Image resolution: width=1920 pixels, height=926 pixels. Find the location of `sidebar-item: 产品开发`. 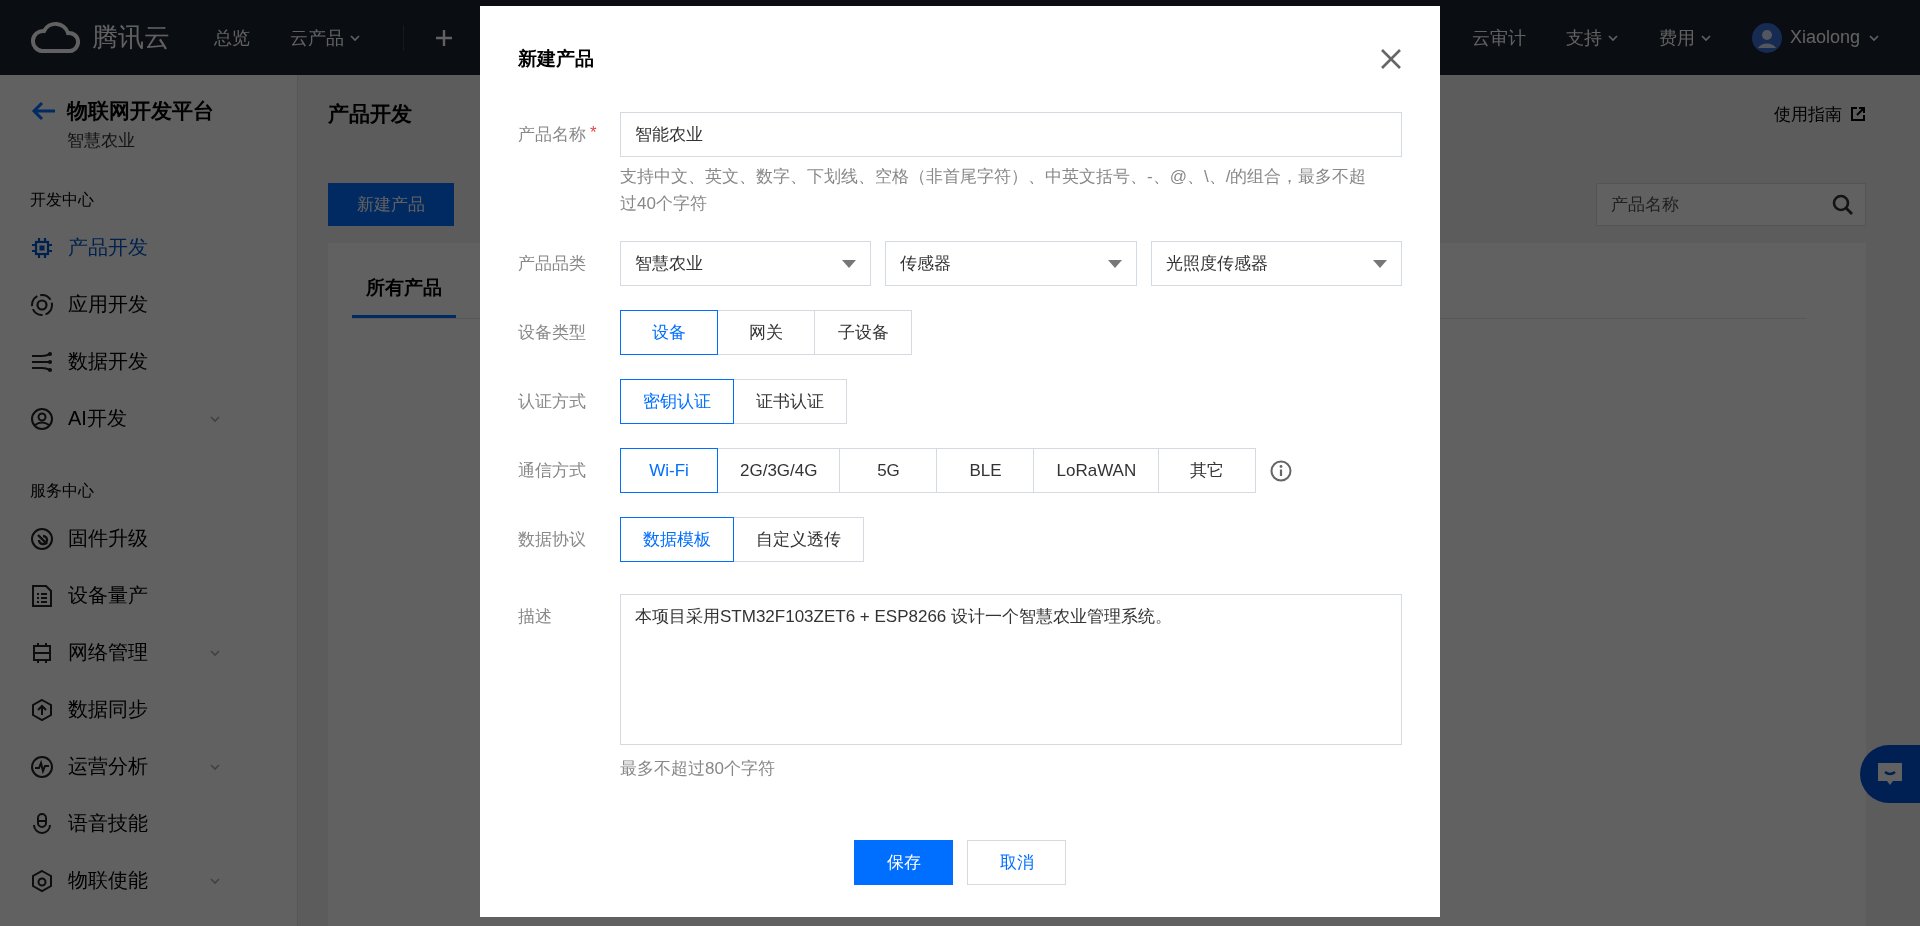

sidebar-item: 产品开发 is located at coordinates (148, 247).